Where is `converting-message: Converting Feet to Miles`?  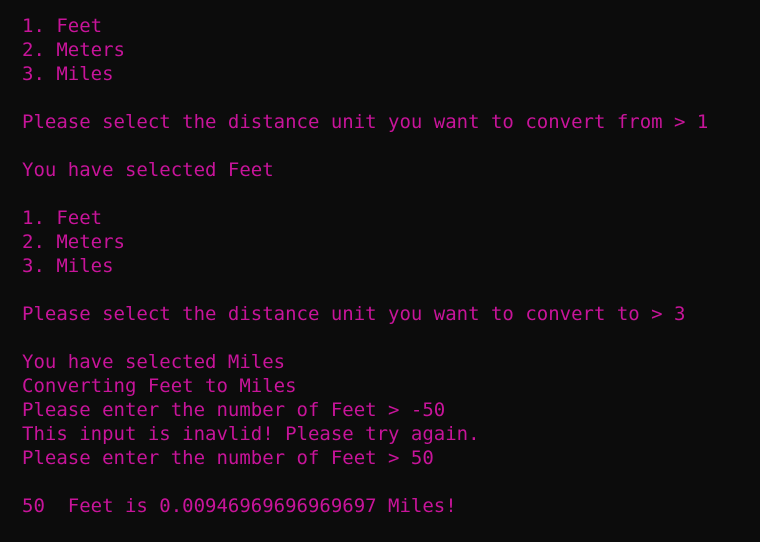 converting-message: Converting Feet to Miles is located at coordinates (159, 386).